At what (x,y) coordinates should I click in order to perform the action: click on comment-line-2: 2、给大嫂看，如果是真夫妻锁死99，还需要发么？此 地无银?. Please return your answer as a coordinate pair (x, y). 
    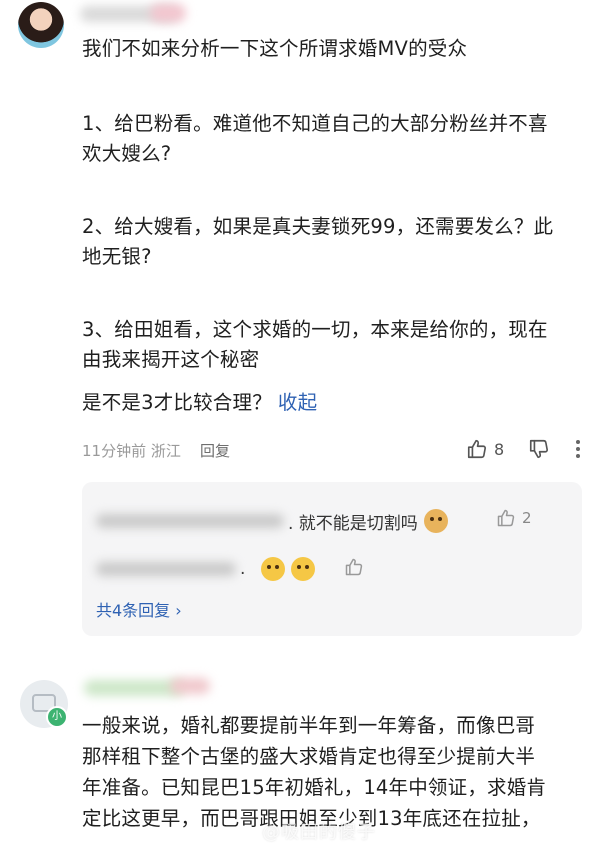
    Looking at the image, I should click on (318, 241).